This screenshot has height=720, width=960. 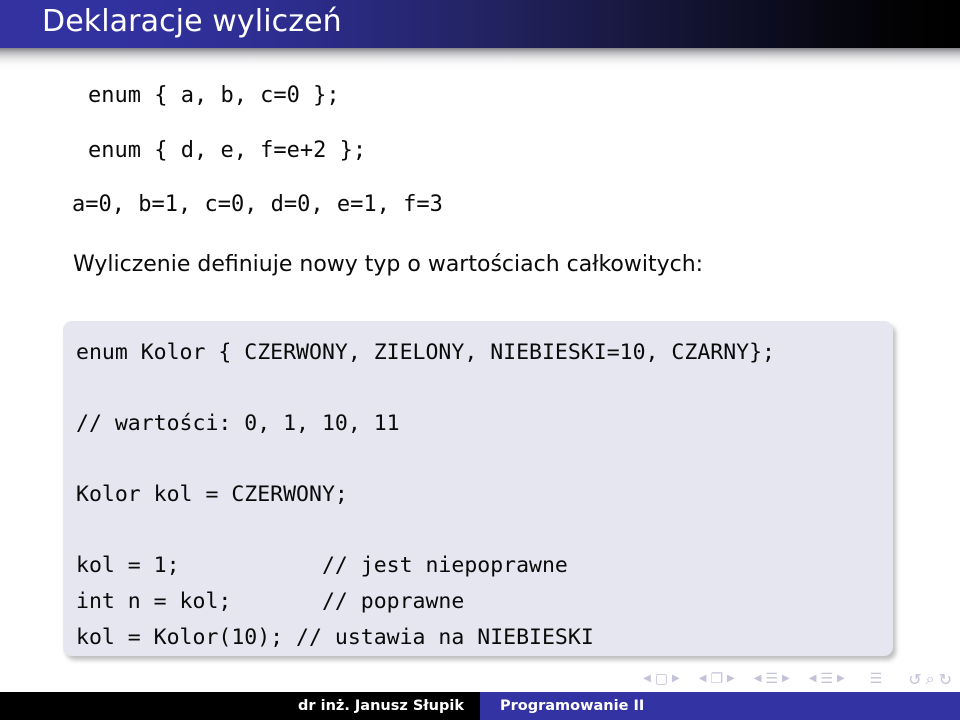 I want to click on next-subsection-icon: ▶, so click(x=731, y=679).